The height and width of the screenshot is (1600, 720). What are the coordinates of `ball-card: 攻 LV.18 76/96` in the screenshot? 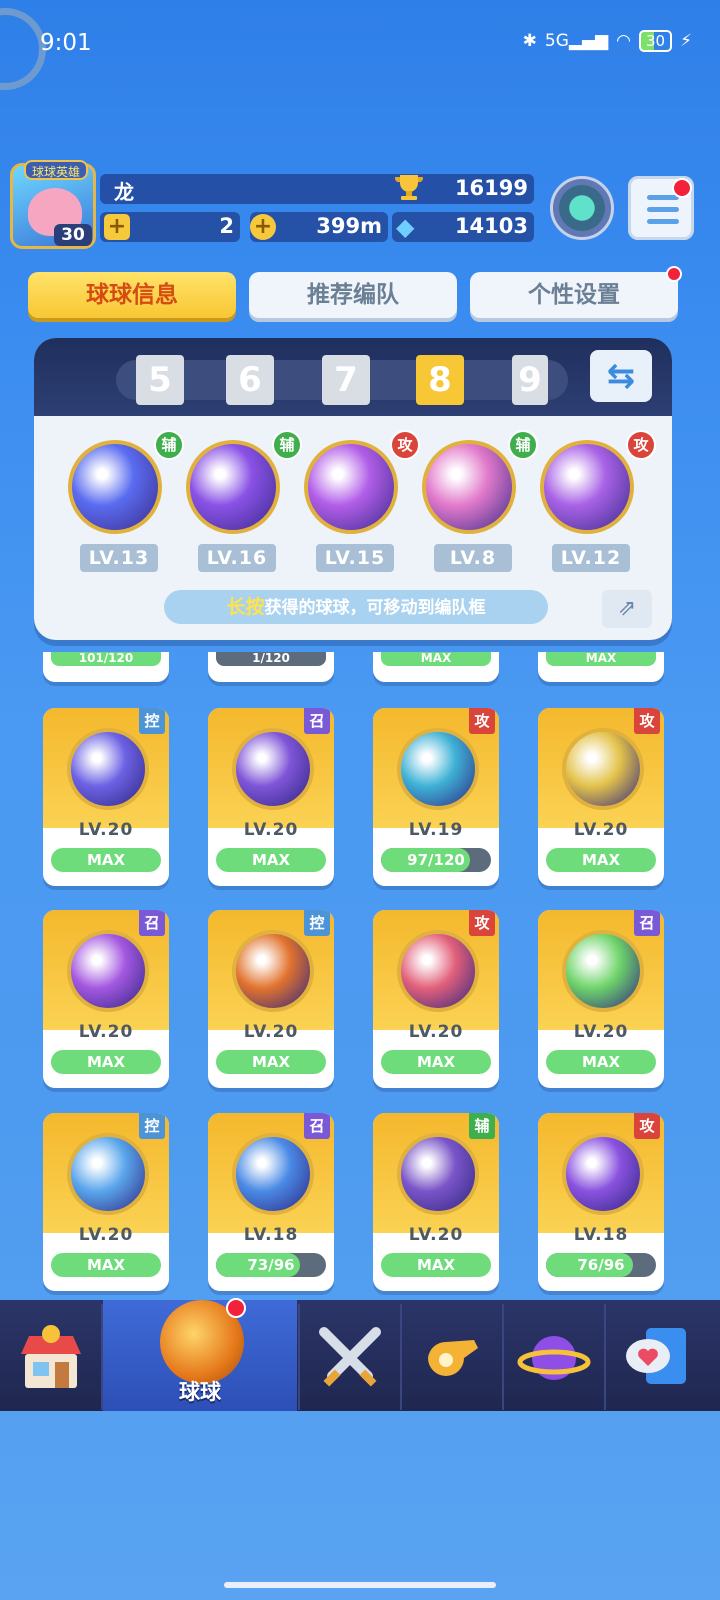 It's located at (601, 1202).